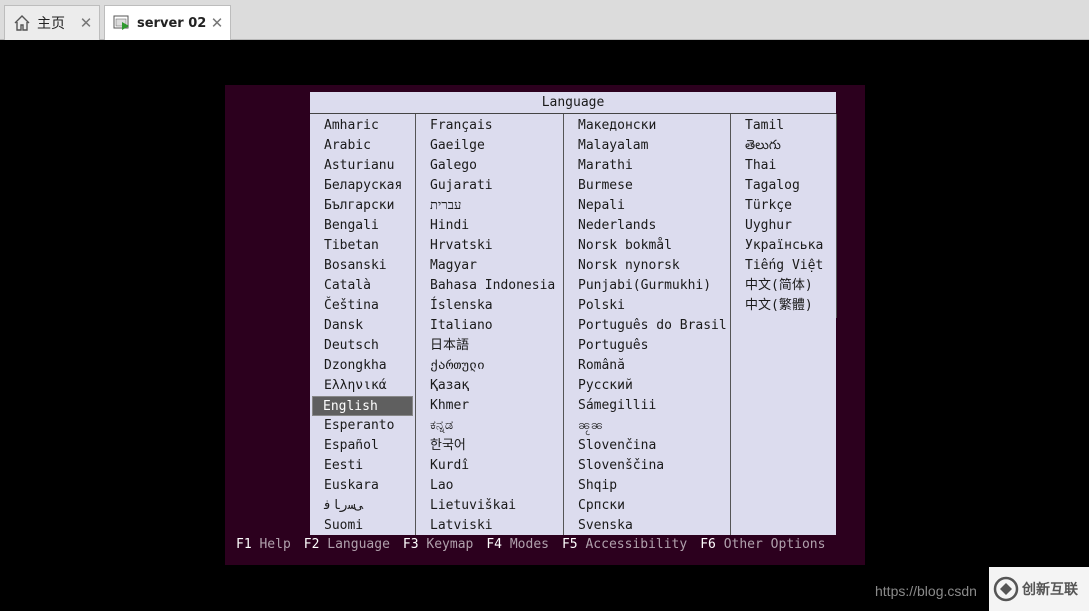 The height and width of the screenshot is (611, 1089). Describe the element at coordinates (783, 266) in the screenshot. I see `language-option: Tiếng Việt` at that location.